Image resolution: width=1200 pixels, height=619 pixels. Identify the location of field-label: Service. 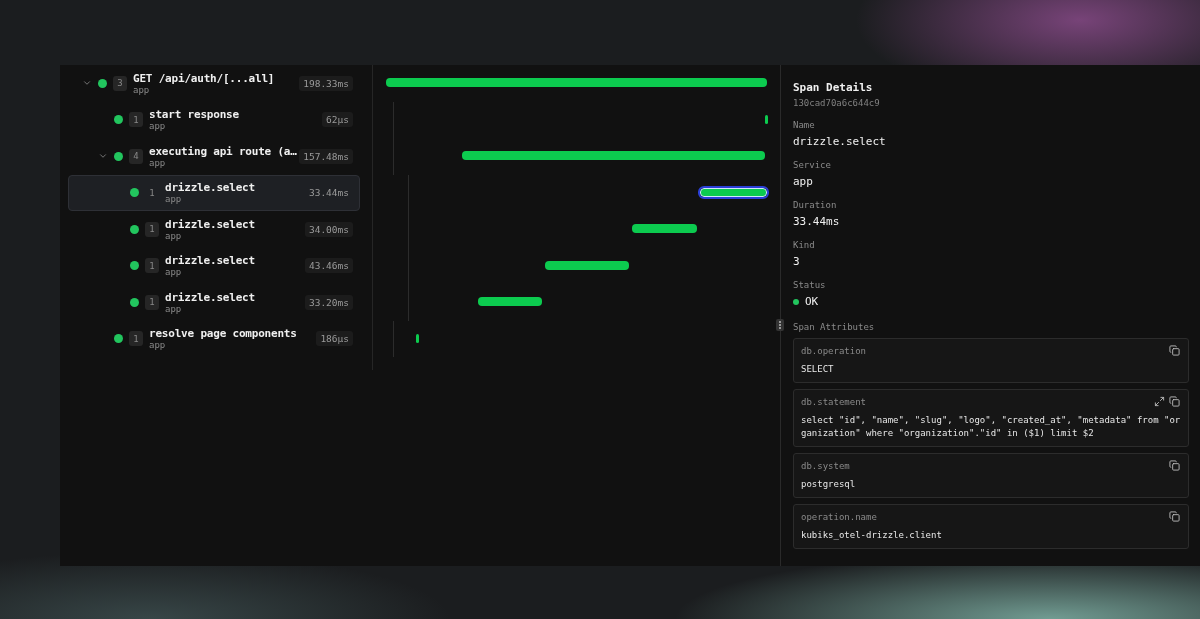
(812, 165).